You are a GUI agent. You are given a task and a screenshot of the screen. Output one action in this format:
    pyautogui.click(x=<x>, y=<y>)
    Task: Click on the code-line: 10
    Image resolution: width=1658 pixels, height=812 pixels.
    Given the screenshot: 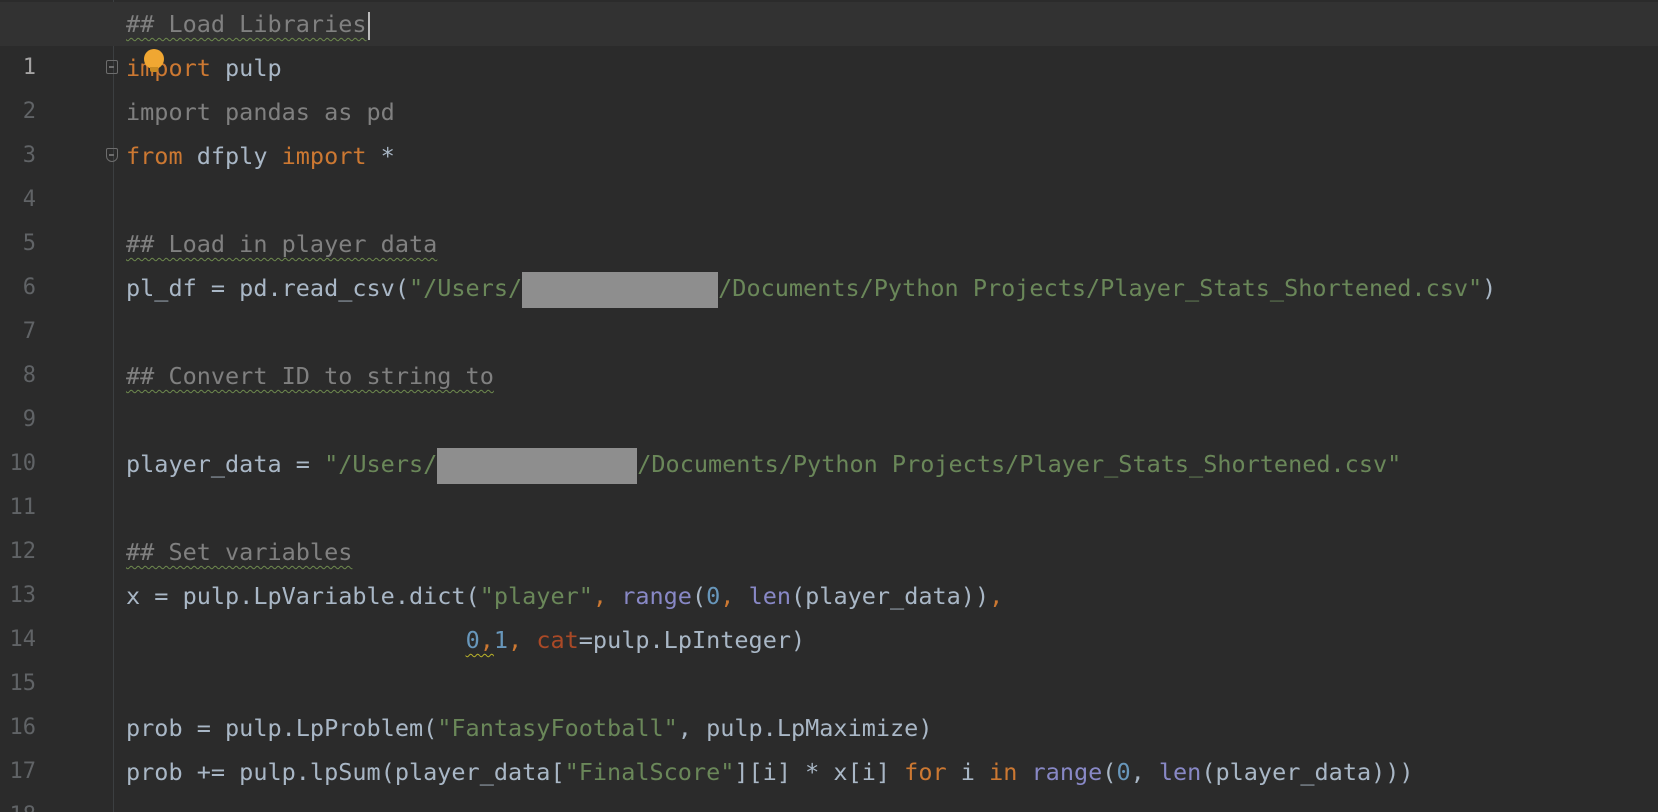 What is the action you would take?
    pyautogui.click(x=829, y=437)
    